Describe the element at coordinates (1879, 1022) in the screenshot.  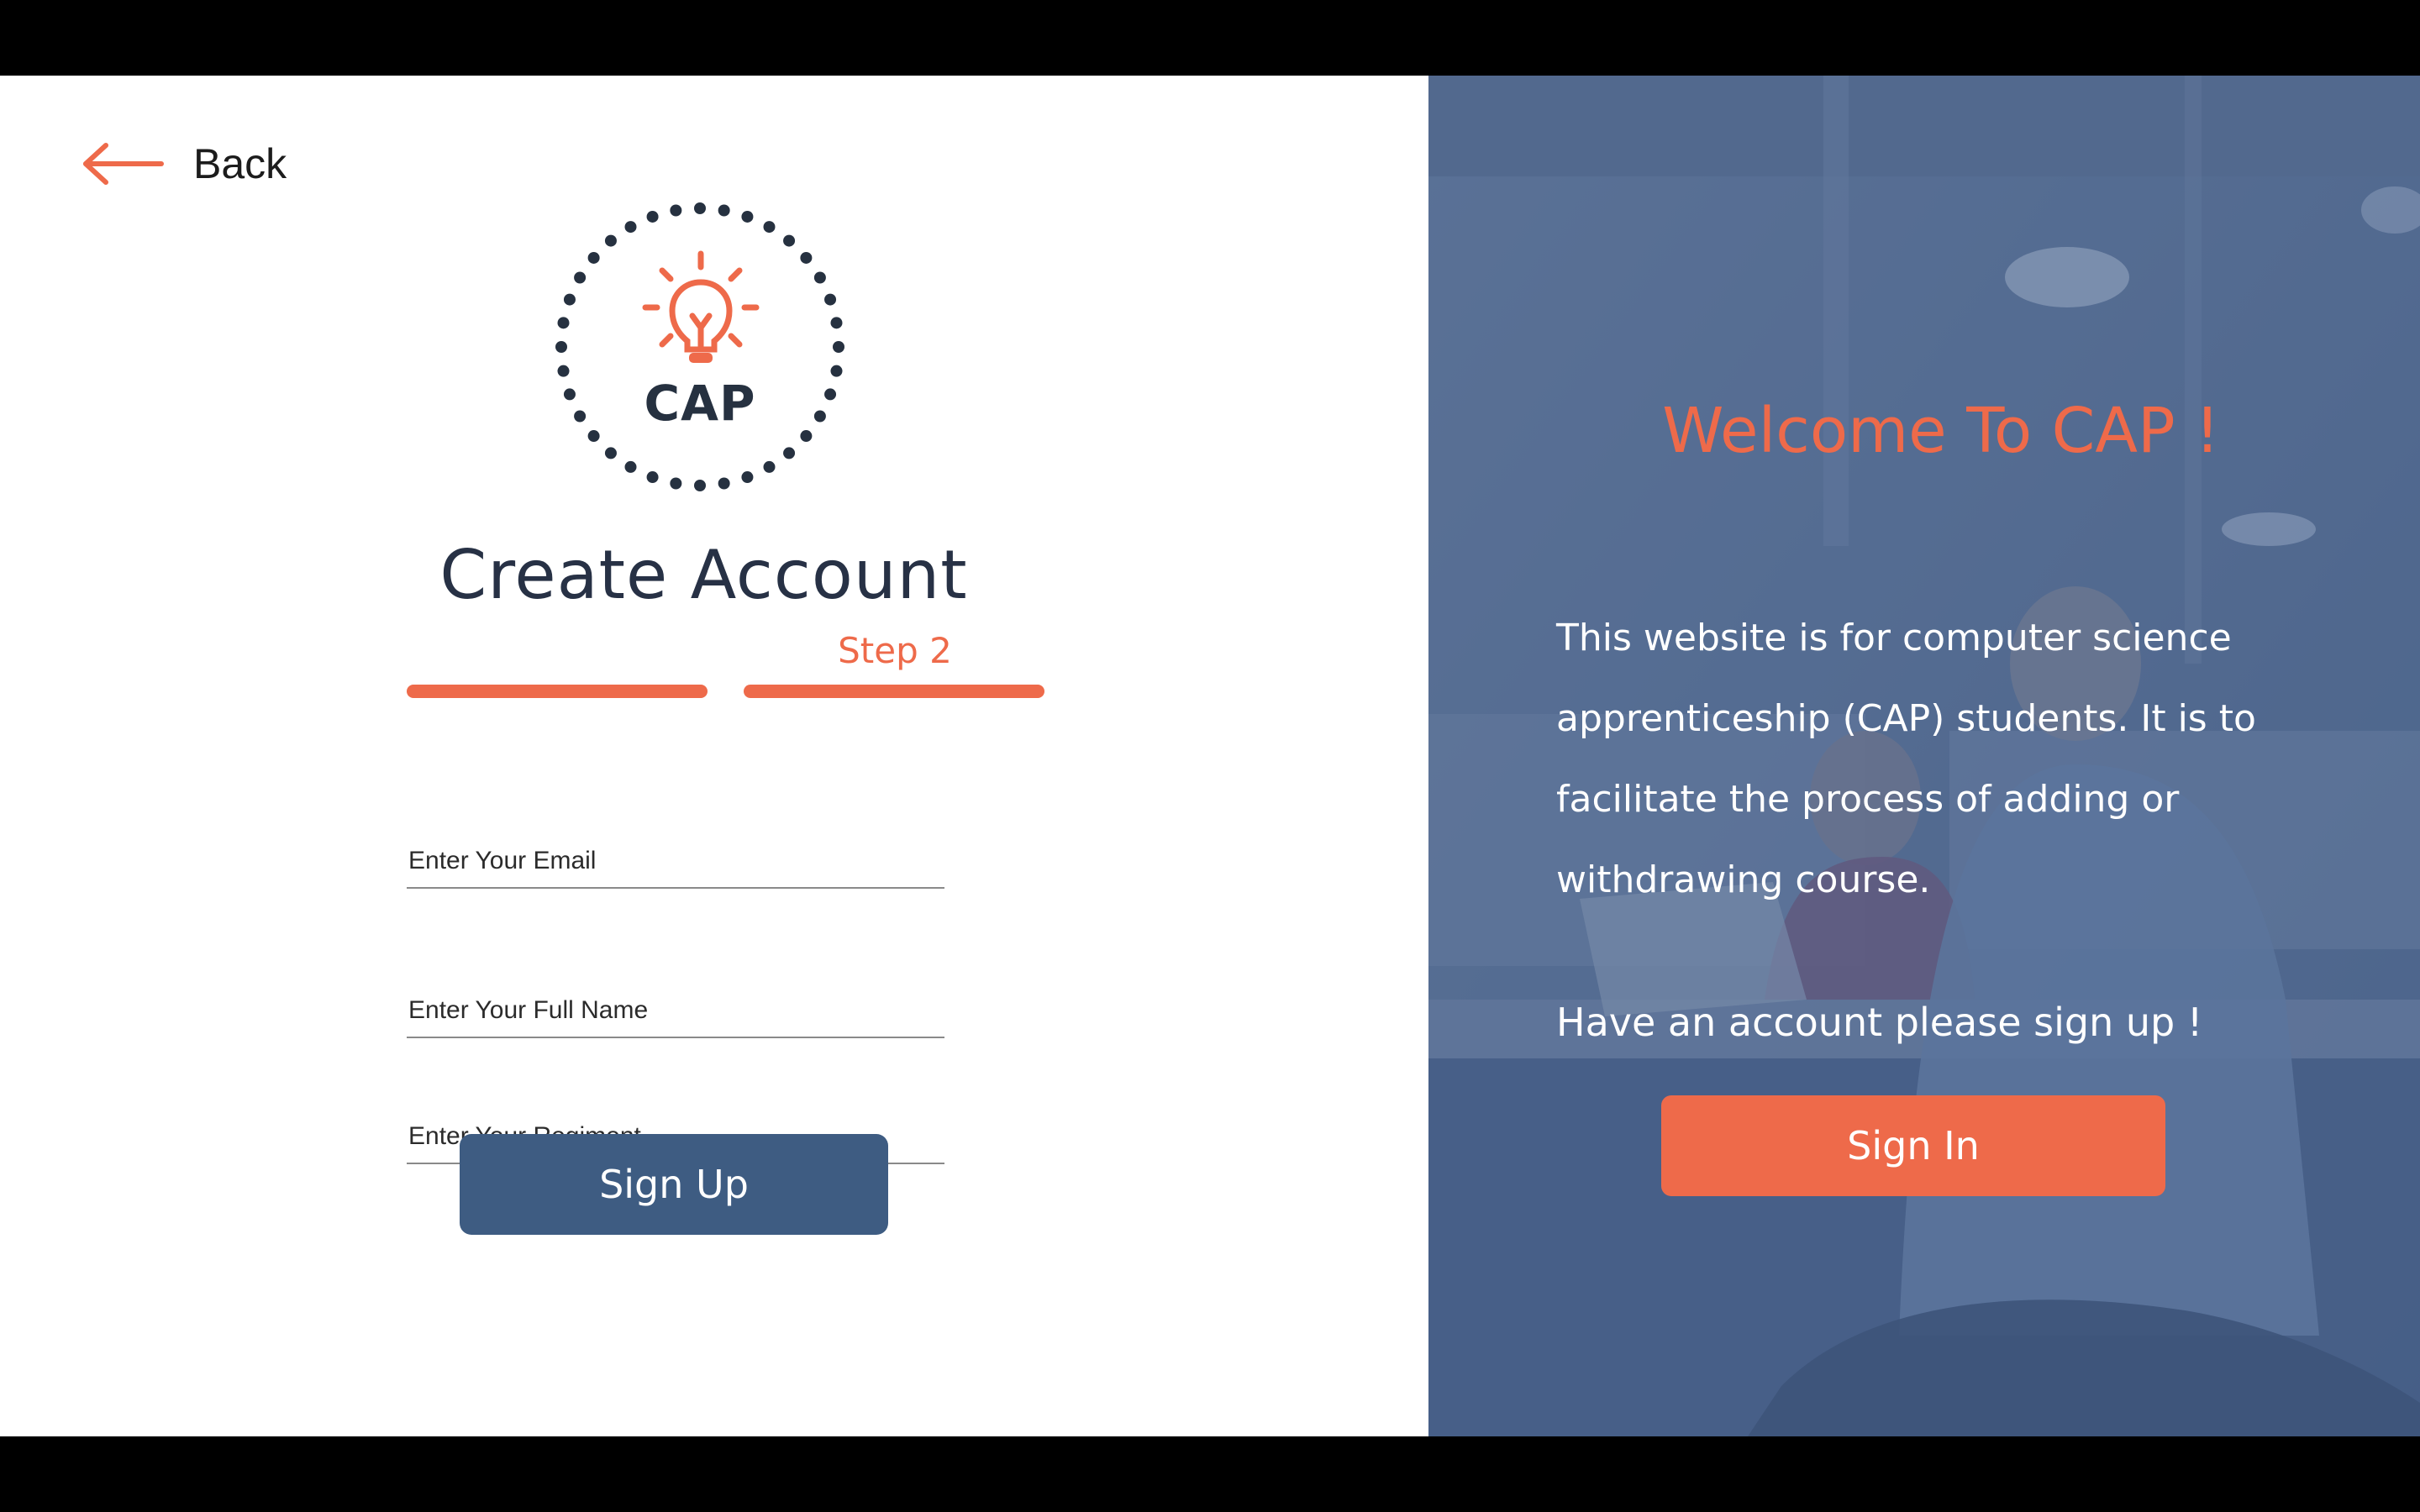
I see `account-note: Have an account please sign up !` at that location.